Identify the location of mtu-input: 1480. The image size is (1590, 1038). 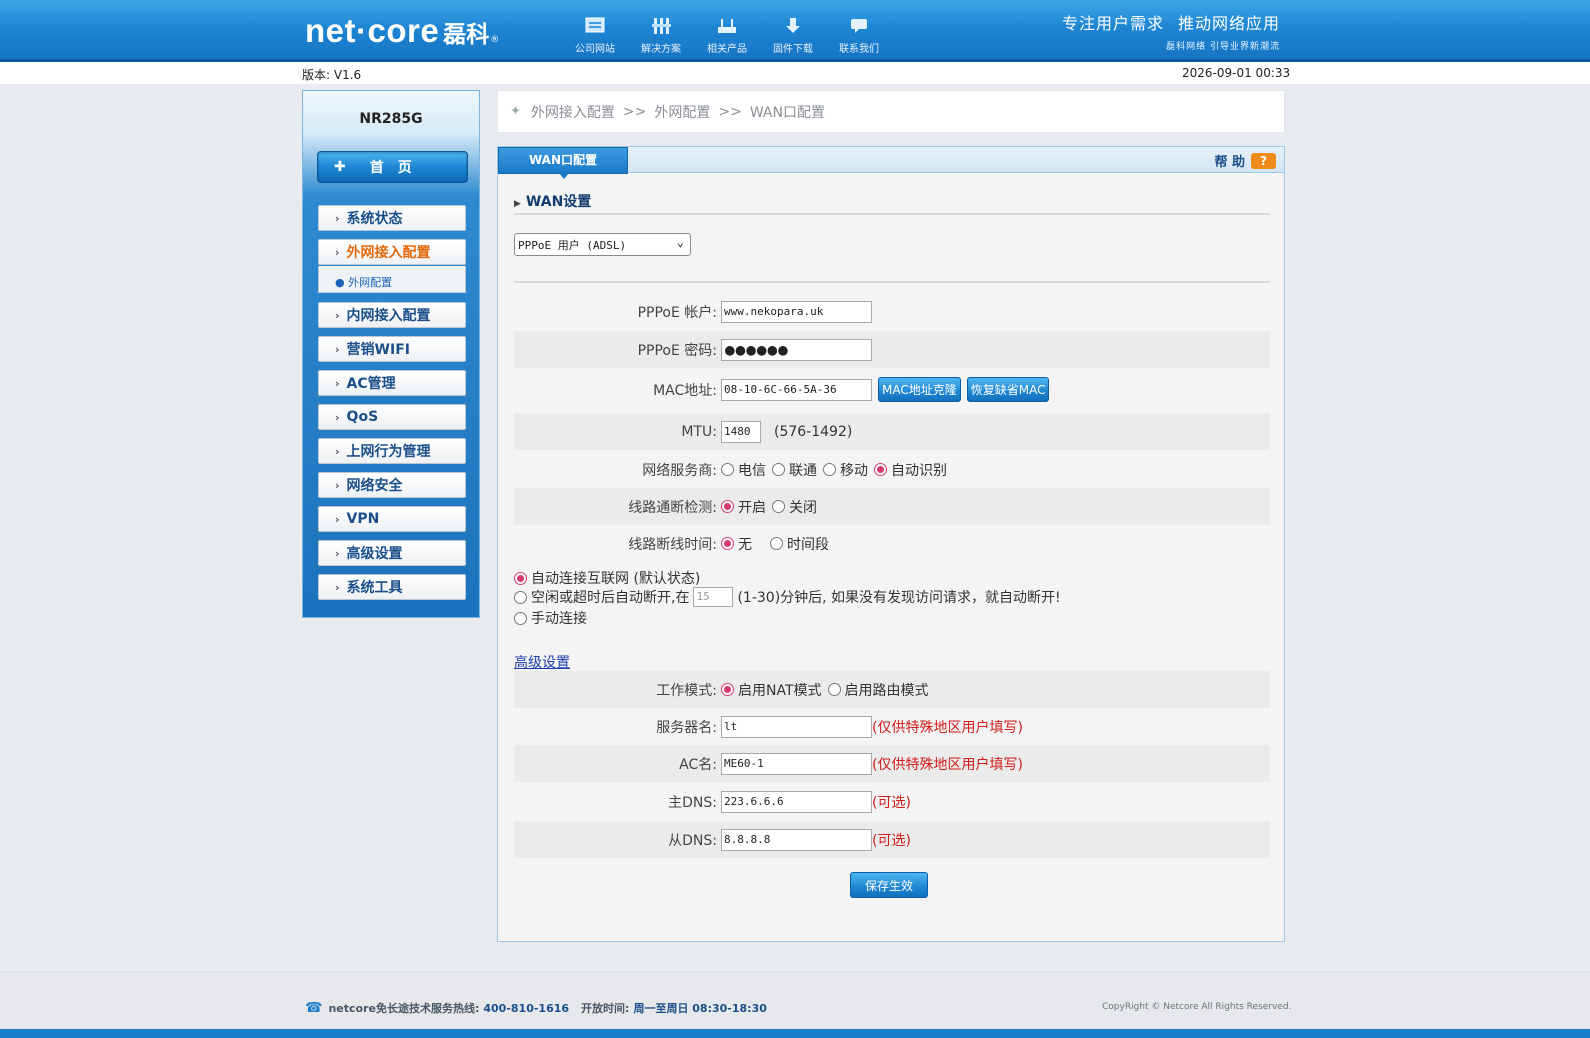
(741, 431).